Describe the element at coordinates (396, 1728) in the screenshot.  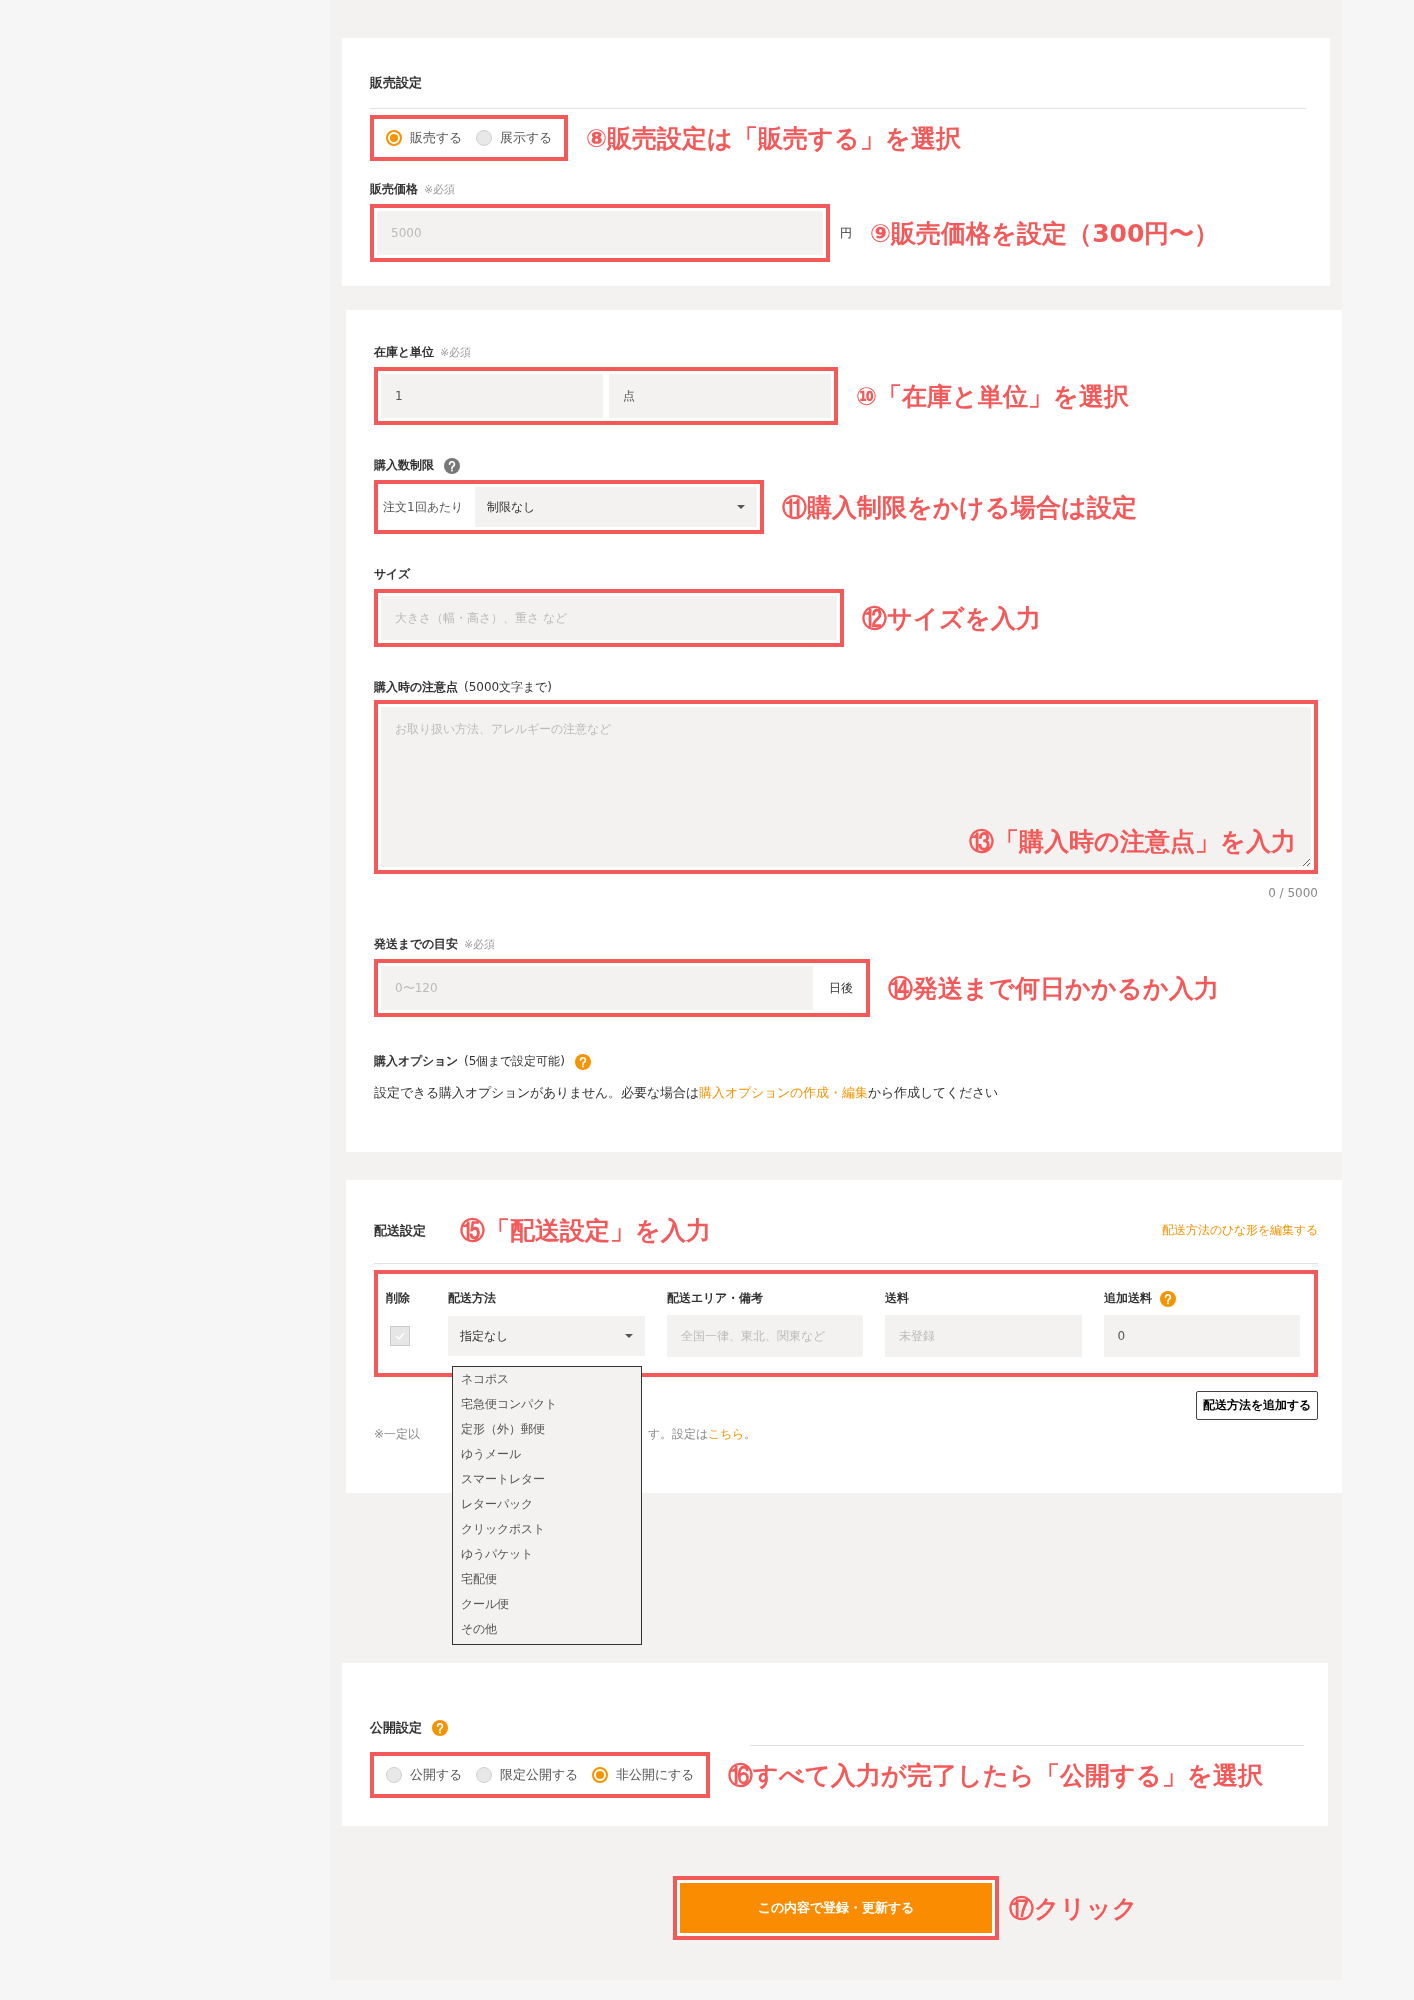
I see `section-title: 公開設定` at that location.